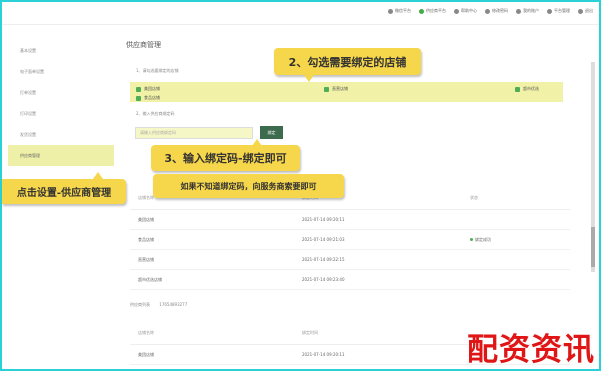 Image resolution: width=605 pixels, height=375 pixels. I want to click on topnav-item-password: 修改密码, so click(496, 11).